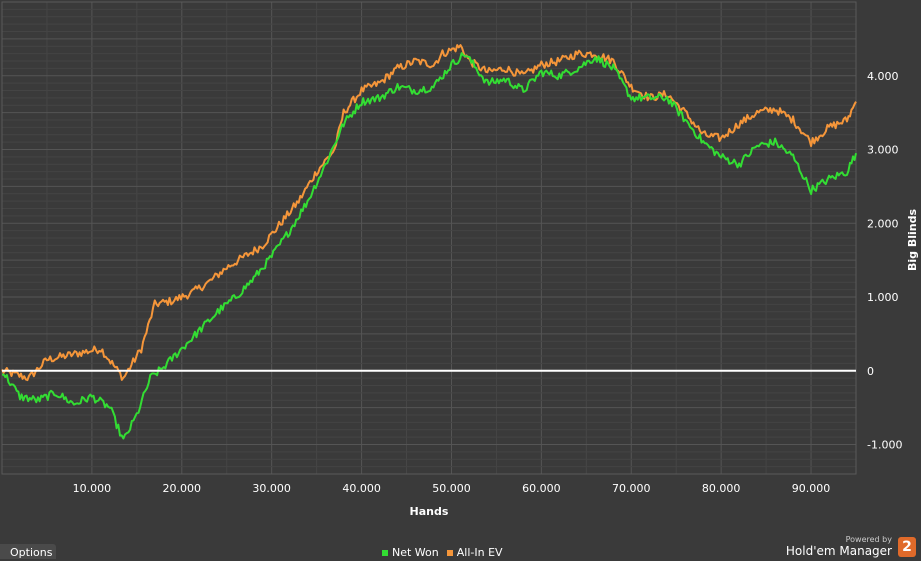 This screenshot has height=561, width=921. I want to click on legend-swatch-net-won, so click(385, 552).